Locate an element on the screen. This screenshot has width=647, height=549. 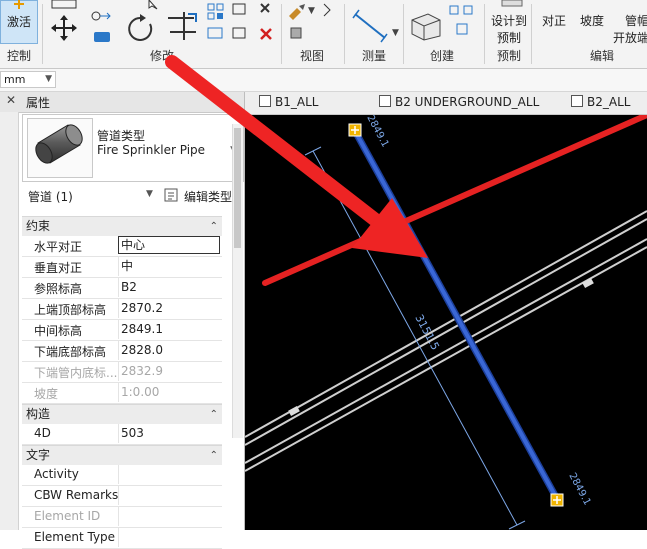
prop-row-slope: 坡度 1:0.00 is located at coordinates (122, 393).